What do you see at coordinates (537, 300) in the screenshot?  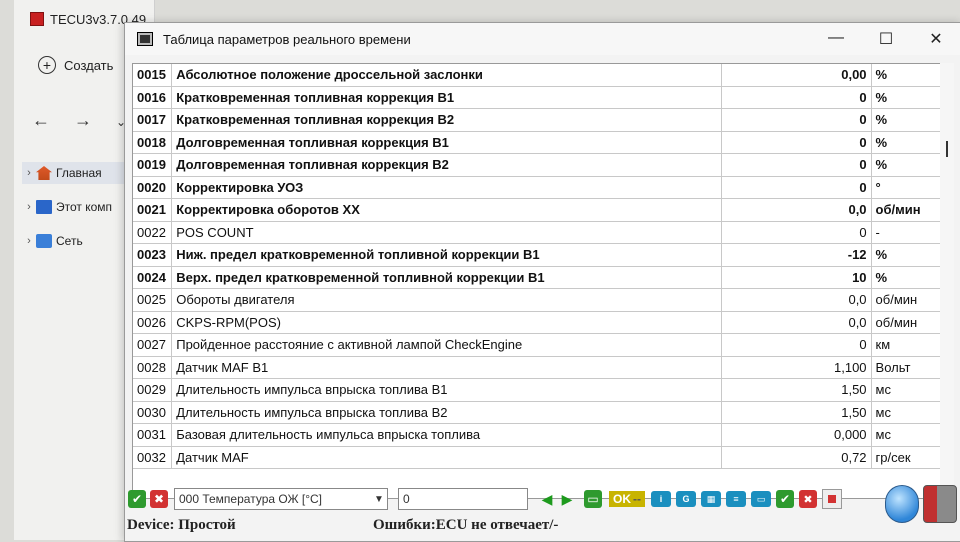 I see `table-row: 0025 Обороты двигателя 0,0 об/мин` at bounding box center [537, 300].